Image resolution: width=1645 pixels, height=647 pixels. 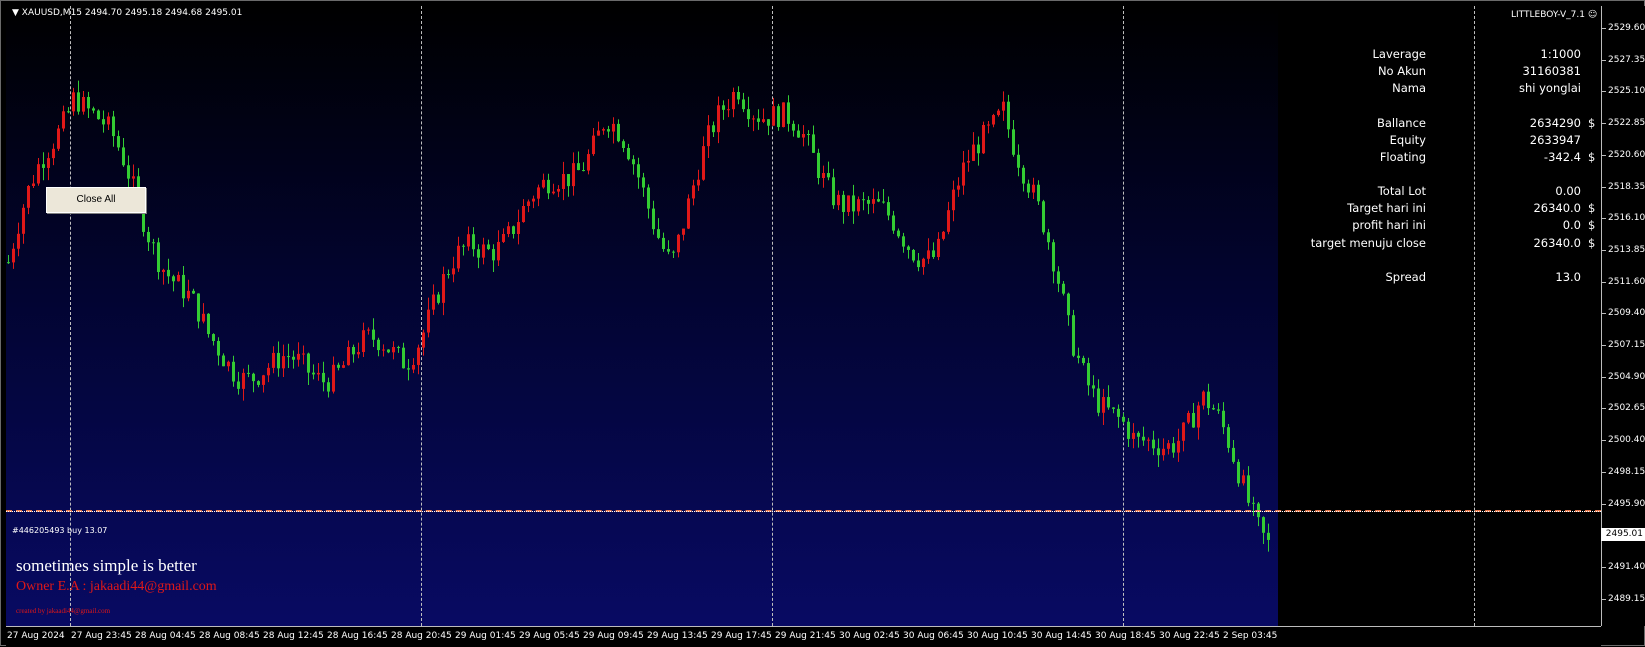 I want to click on ea-name: LITTLEBOY-V_7.1 ☺, so click(x=1554, y=15).